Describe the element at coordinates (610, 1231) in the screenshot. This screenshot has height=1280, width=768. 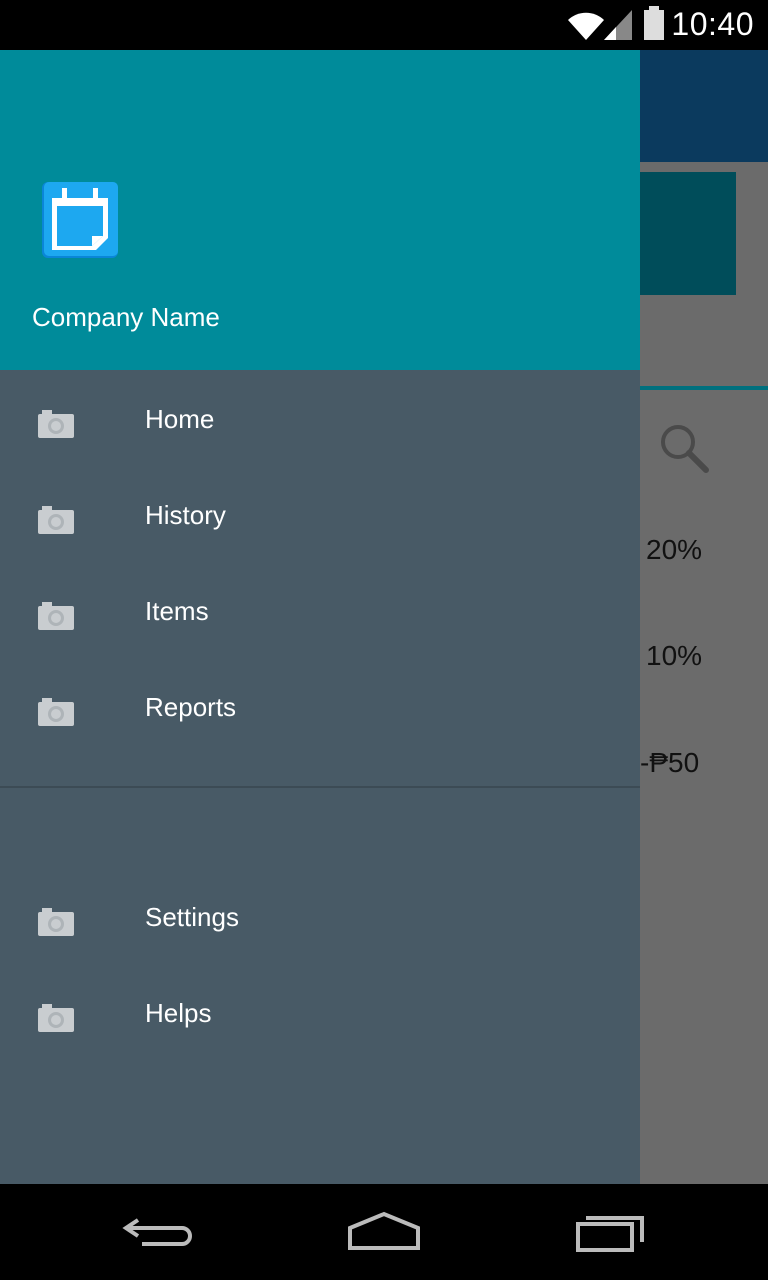
I see `recents-icon` at that location.